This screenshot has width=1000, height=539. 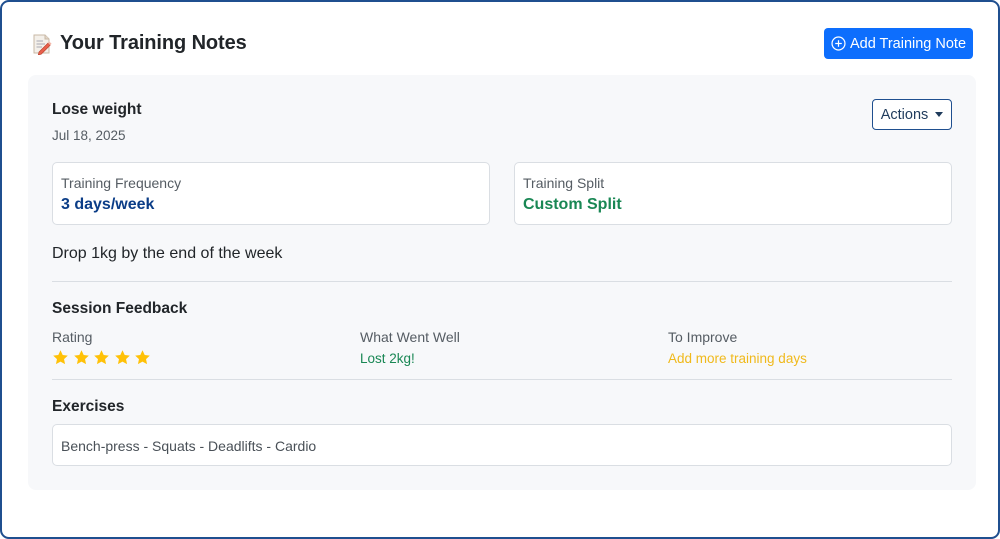 I want to click on page-header: Your Training Notes Add Training Note, so click(x=502, y=44).